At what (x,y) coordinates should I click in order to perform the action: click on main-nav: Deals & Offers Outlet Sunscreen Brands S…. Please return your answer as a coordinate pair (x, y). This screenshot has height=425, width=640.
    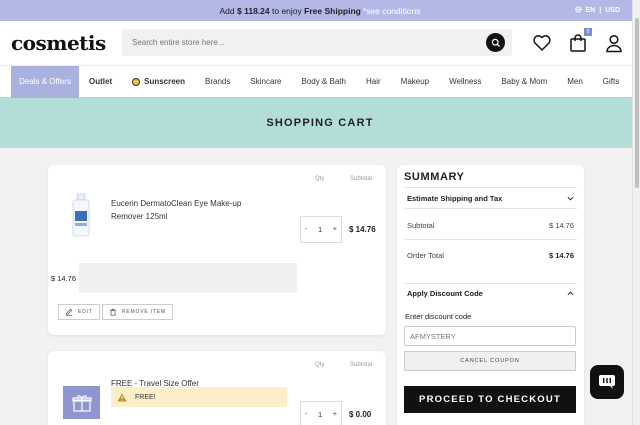
    Looking at the image, I should click on (320, 81).